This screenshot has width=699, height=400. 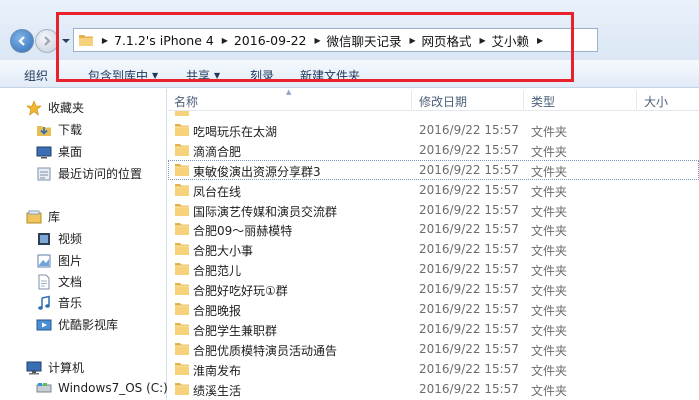 I want to click on breadcrumb-label: 微信聊天记录, so click(x=365, y=40).